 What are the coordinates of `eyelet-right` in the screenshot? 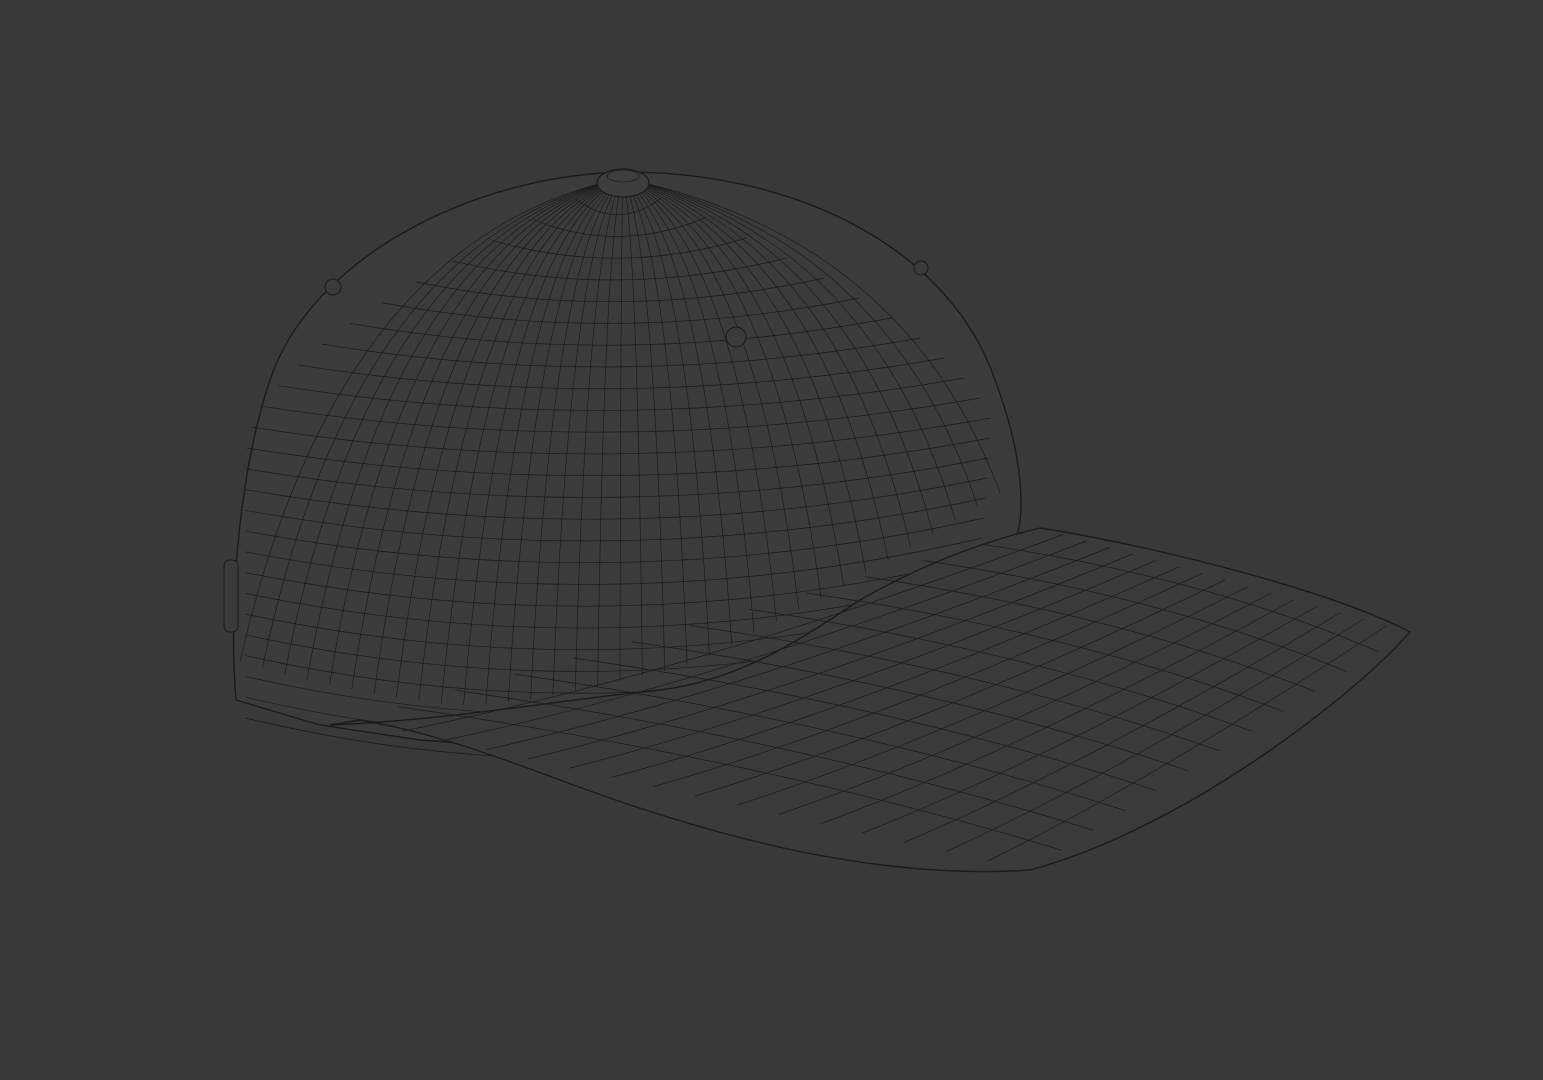 It's located at (921, 268).